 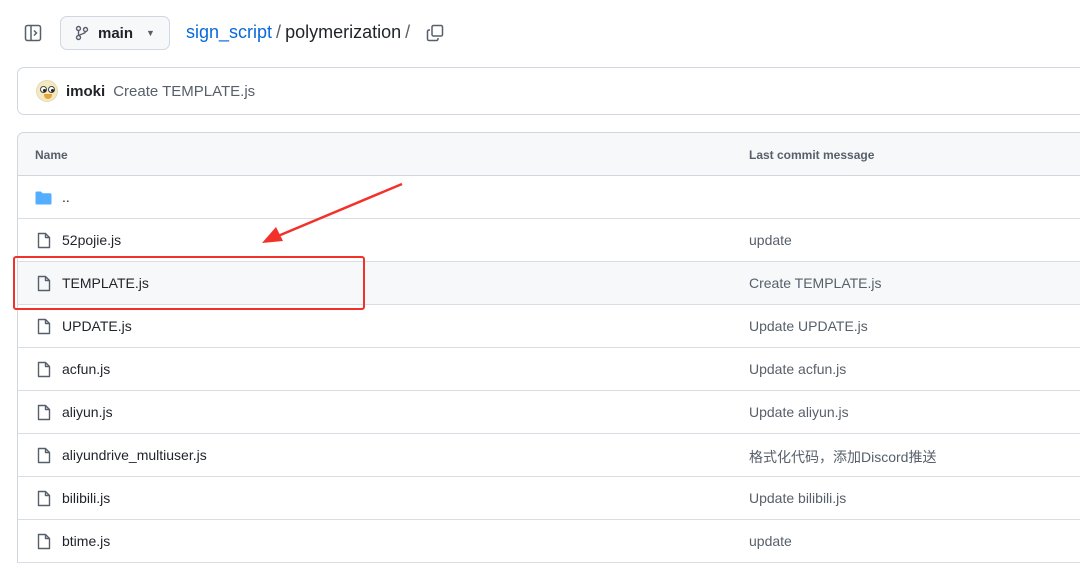 What do you see at coordinates (799, 412) in the screenshot?
I see `file-commit-message: Update aliyun.js` at bounding box center [799, 412].